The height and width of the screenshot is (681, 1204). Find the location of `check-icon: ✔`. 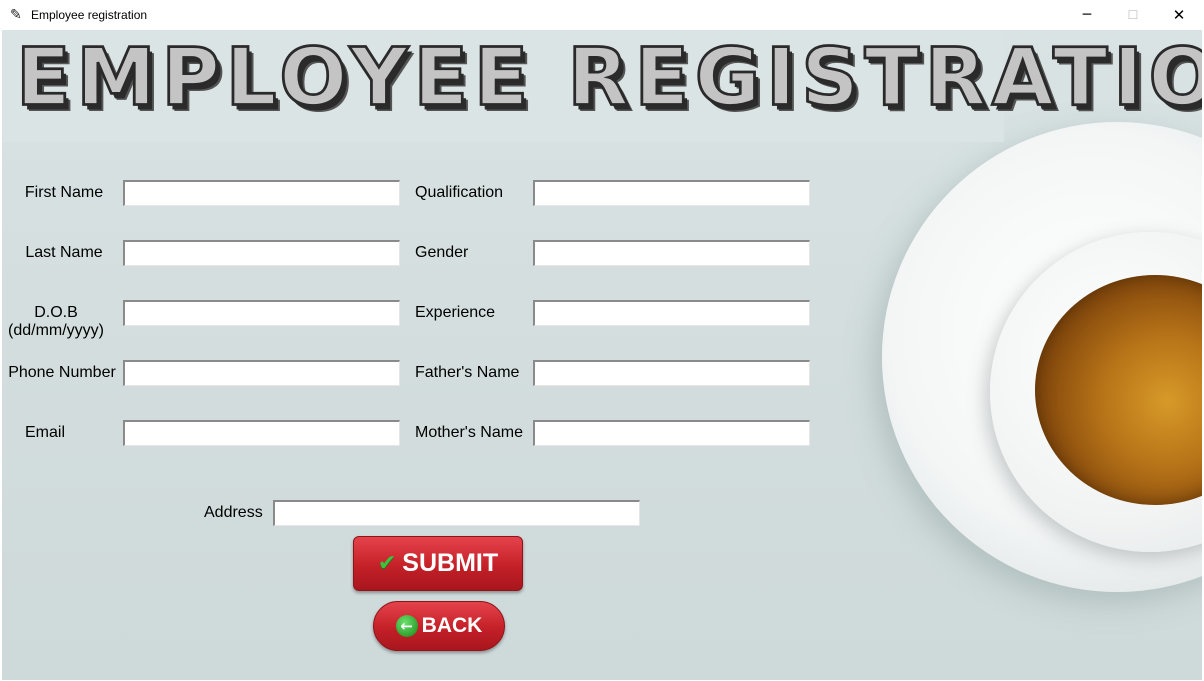

check-icon: ✔ is located at coordinates (387, 563).